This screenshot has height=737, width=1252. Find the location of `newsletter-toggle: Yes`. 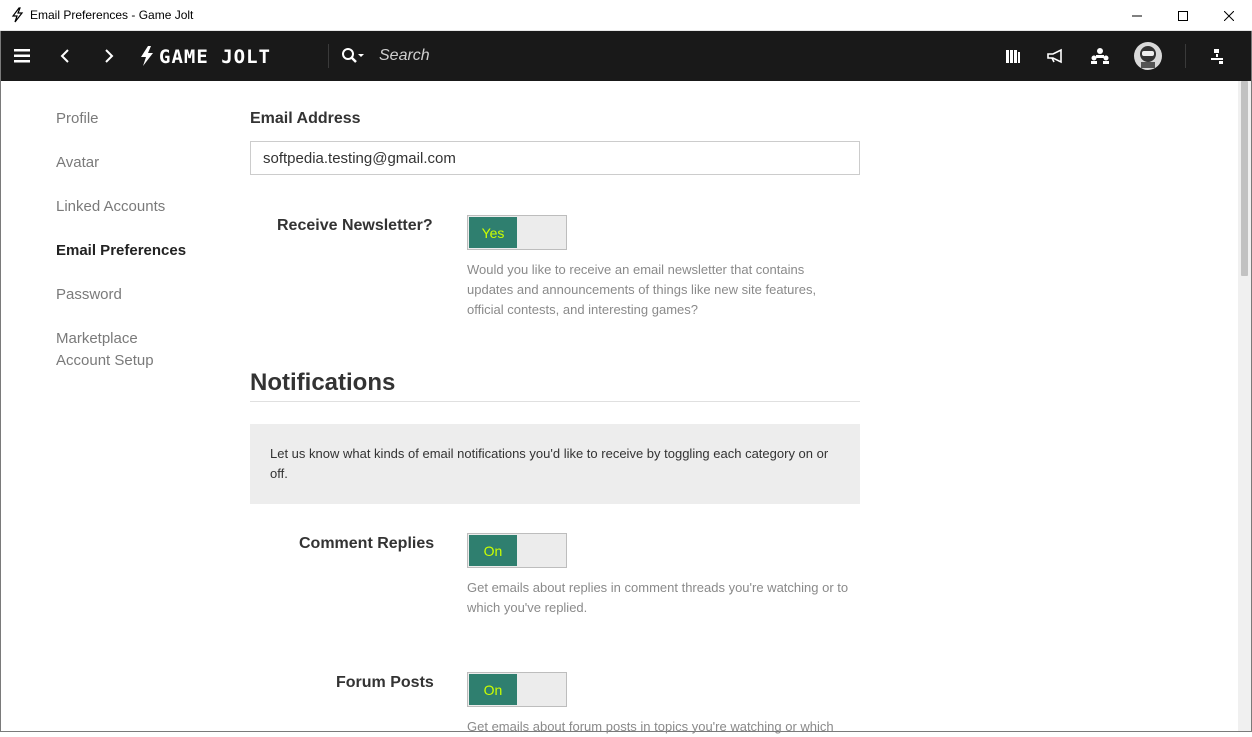

newsletter-toggle: Yes is located at coordinates (517, 232).